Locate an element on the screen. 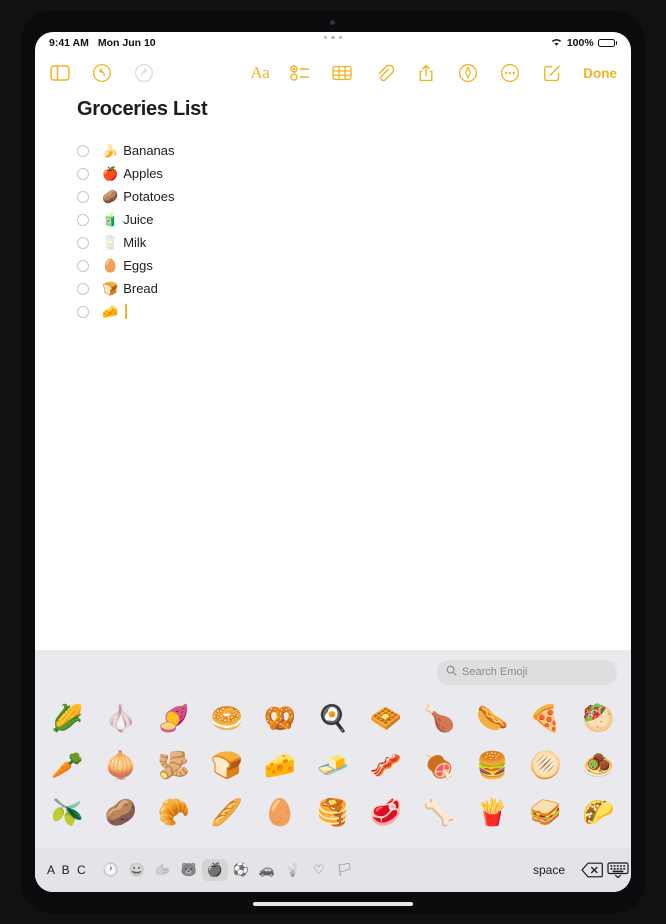 The width and height of the screenshot is (666, 924). item-text: Bananas is located at coordinates (148, 150).